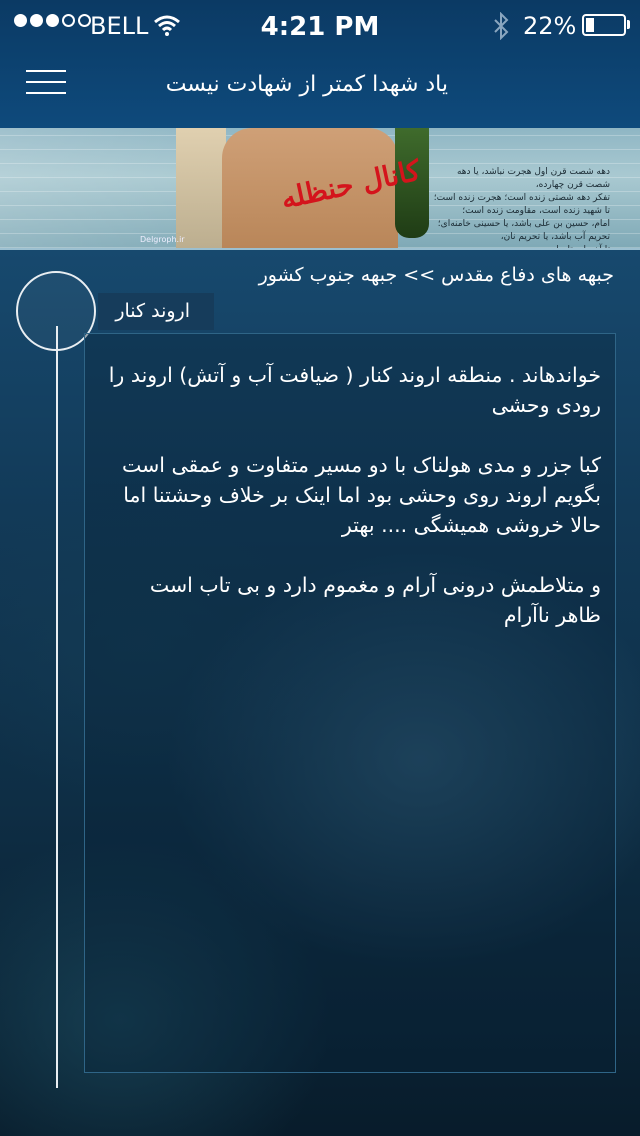 This screenshot has width=640, height=1136. What do you see at coordinates (436, 275) in the screenshot?
I see `breadcrumb: جبهه های دفاع مقدس >> جبهه جنوب کشور` at bounding box center [436, 275].